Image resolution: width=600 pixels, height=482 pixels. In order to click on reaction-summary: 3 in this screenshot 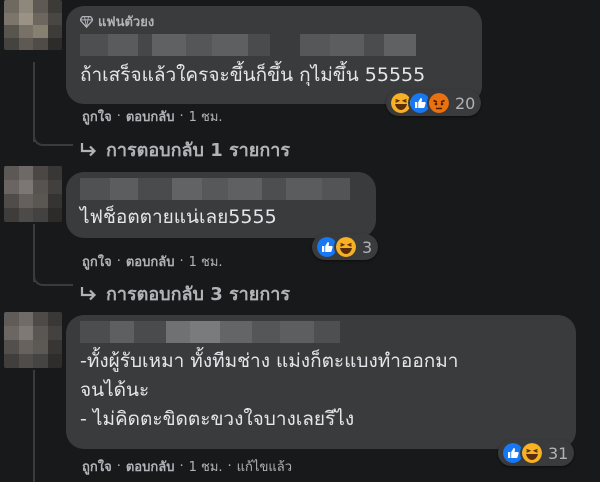, I will do `click(345, 247)`.